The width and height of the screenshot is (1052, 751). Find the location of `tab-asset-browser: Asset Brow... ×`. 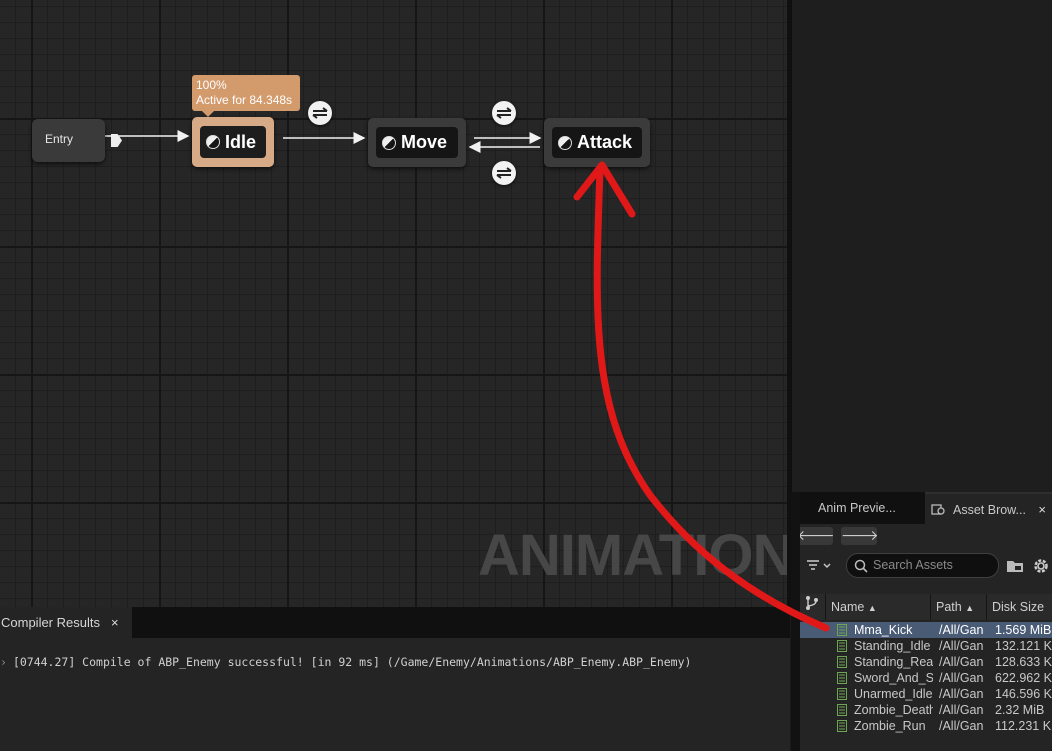

tab-asset-browser: Asset Brow... × is located at coordinates (988, 508).